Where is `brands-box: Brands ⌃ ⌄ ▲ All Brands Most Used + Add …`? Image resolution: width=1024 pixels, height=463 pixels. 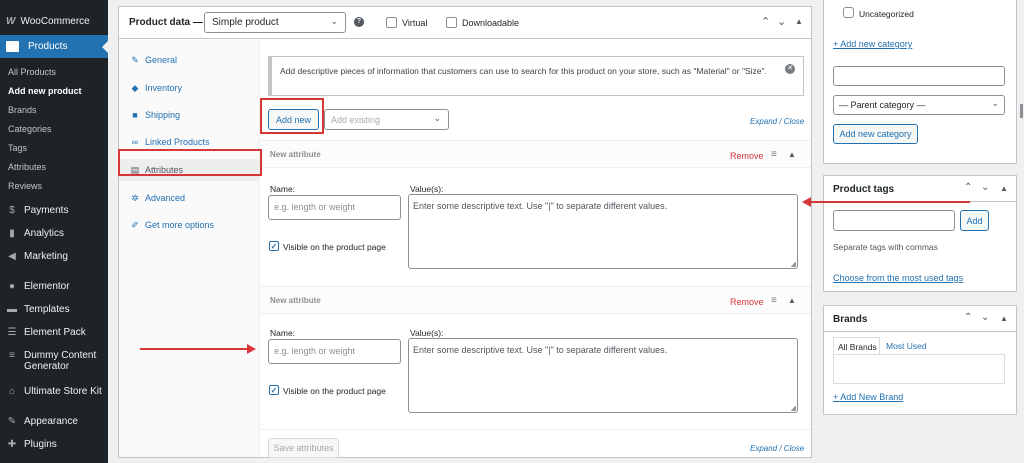
brands-box: Brands ⌃ ⌄ ▲ All Brands Most Used + Add … is located at coordinates (920, 360).